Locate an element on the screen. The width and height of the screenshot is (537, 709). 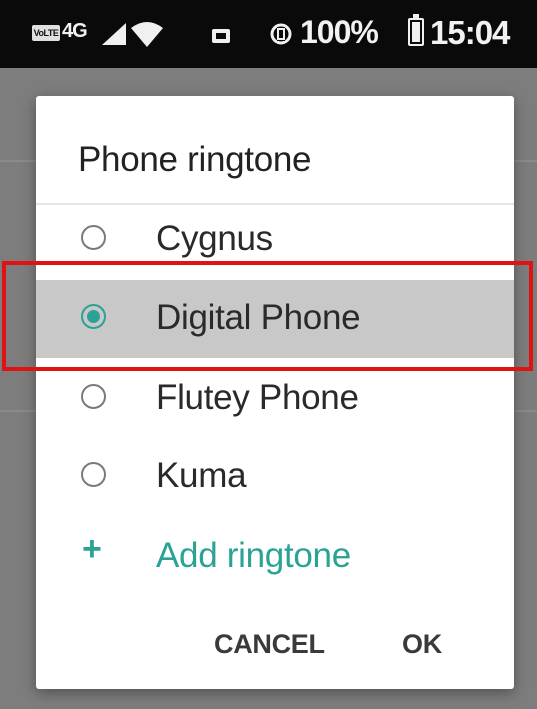
ringtone-option-kuma: Kuma is located at coordinates (275, 477).